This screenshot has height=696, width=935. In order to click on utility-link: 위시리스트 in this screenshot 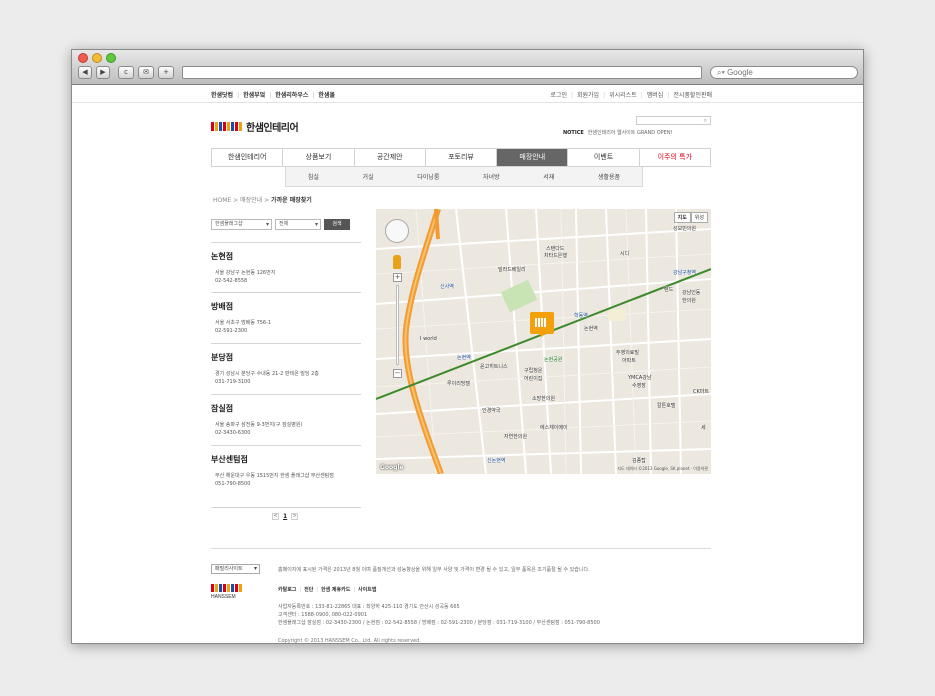, I will do `click(618, 94)`.